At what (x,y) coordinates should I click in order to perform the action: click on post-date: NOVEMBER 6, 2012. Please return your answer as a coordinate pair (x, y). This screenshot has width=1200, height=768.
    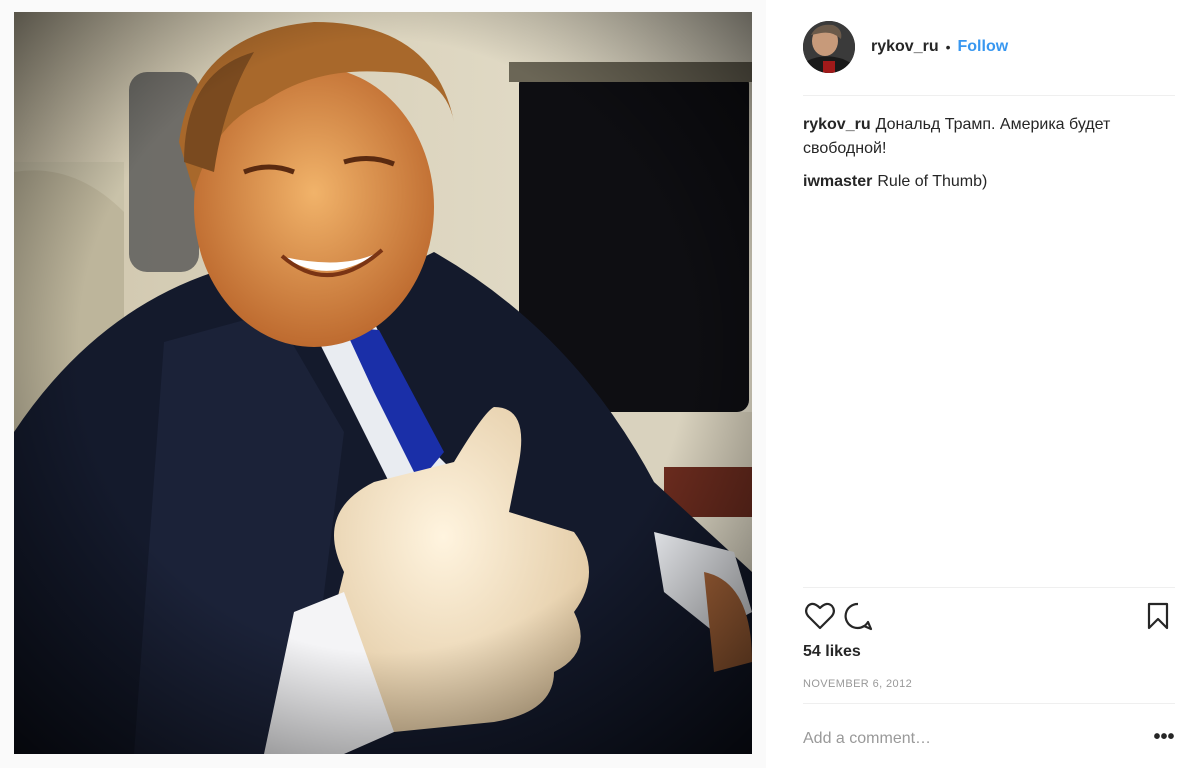
    Looking at the image, I should click on (857, 684).